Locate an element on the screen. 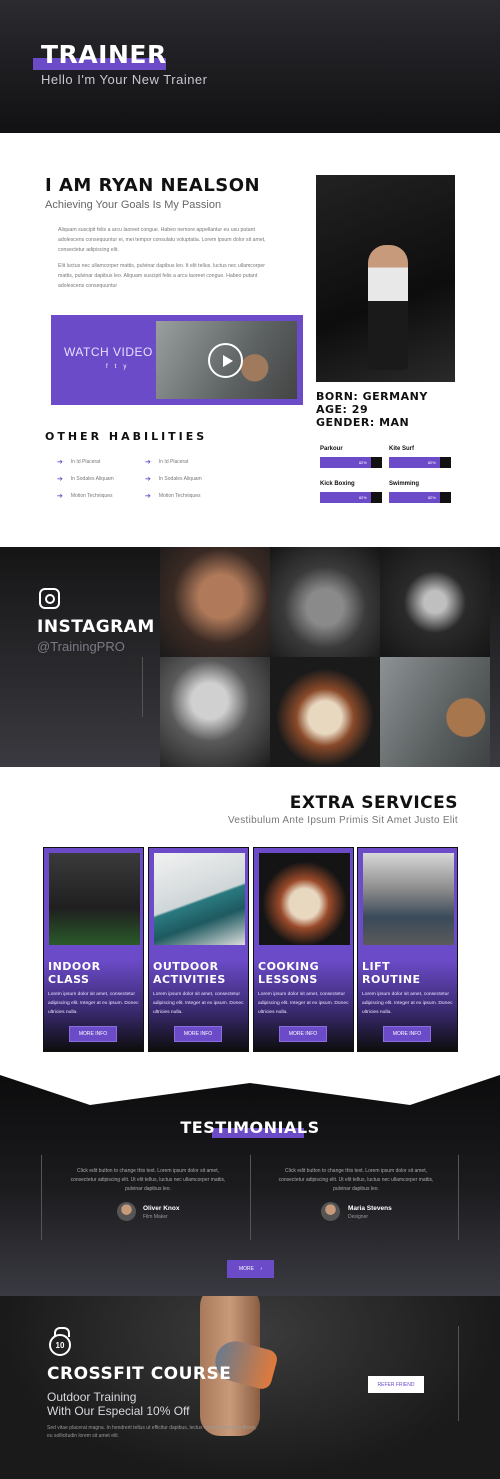 Image resolution: width=500 pixels, height=1479 pixels. twitter-icon: t is located at coordinates (116, 367).